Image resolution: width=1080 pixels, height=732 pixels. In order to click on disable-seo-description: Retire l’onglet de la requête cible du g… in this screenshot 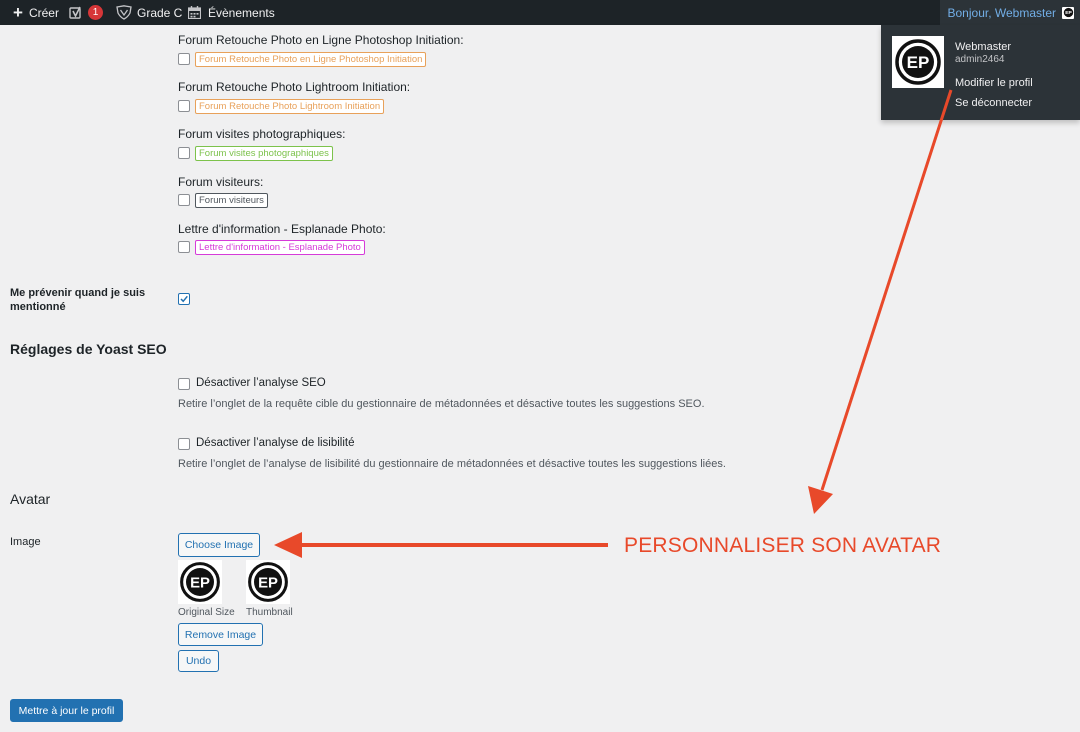, I will do `click(441, 404)`.